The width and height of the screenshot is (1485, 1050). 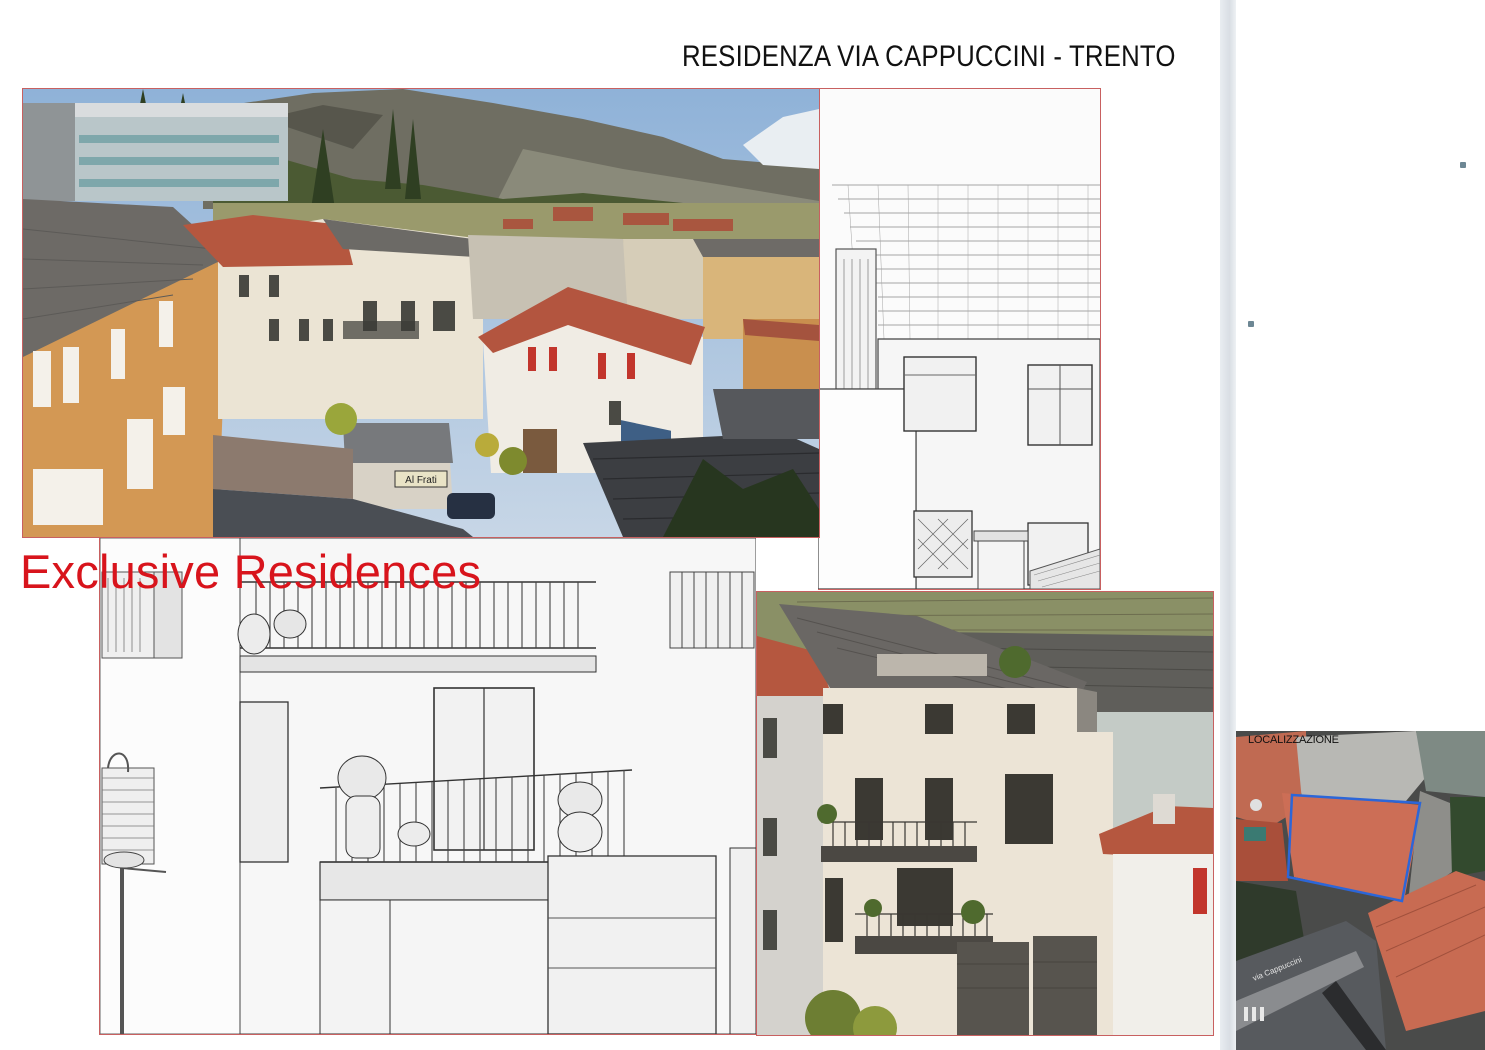 I want to click on headline: Exclusive Residences, so click(x=251, y=571).